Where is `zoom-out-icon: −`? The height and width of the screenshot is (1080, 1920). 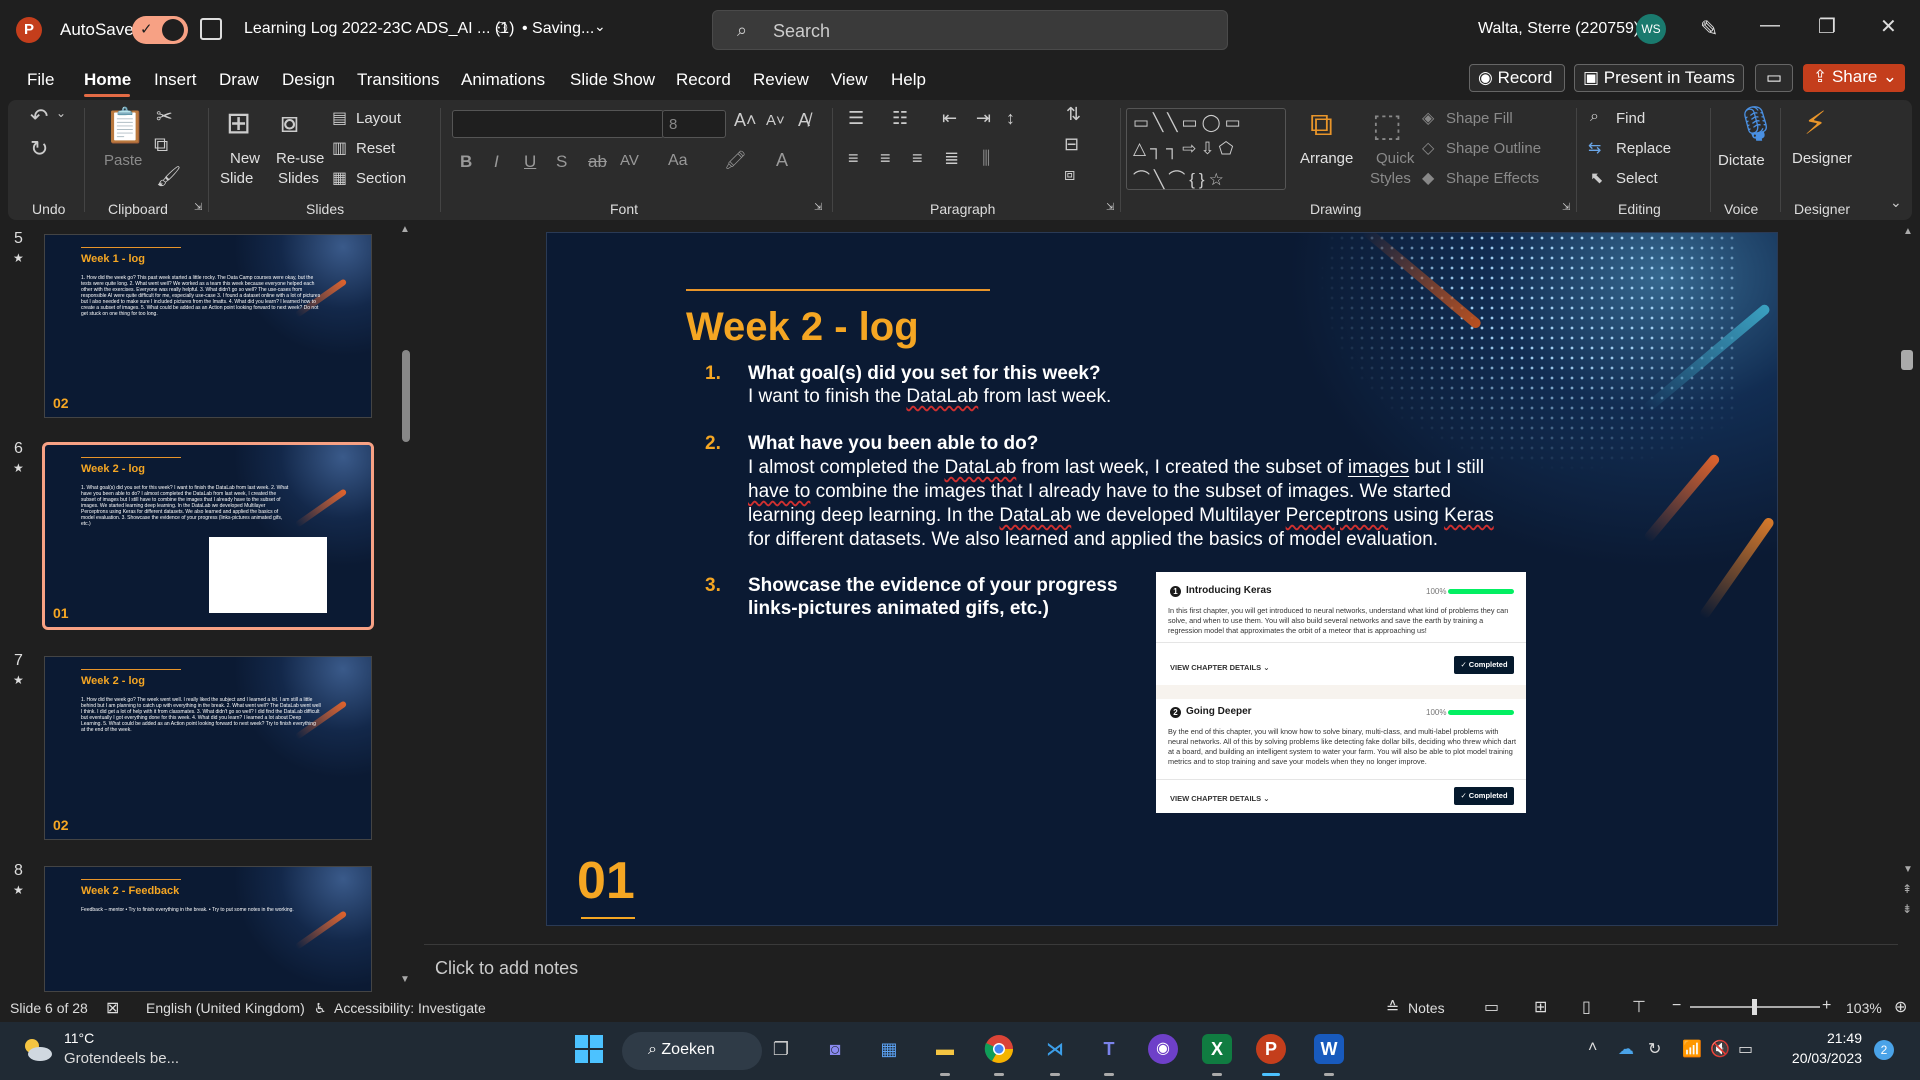 zoom-out-icon: − is located at coordinates (1676, 1006).